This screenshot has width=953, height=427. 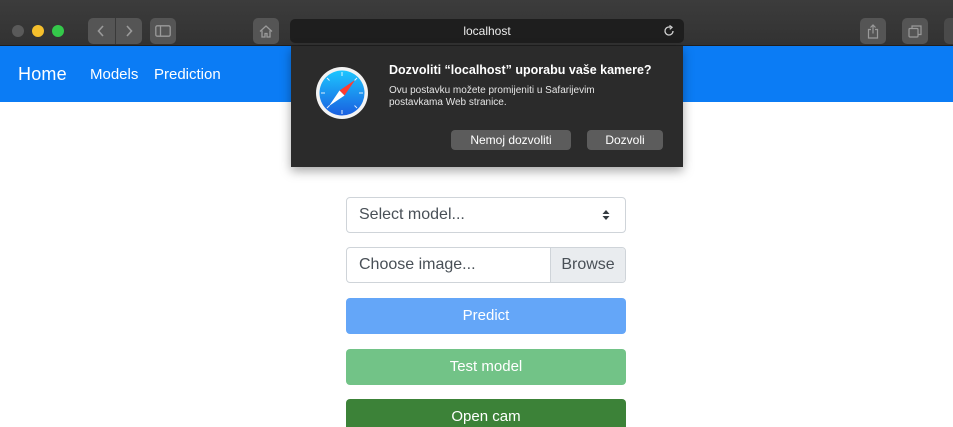 I want to click on reload-button, so click(x=669, y=31).